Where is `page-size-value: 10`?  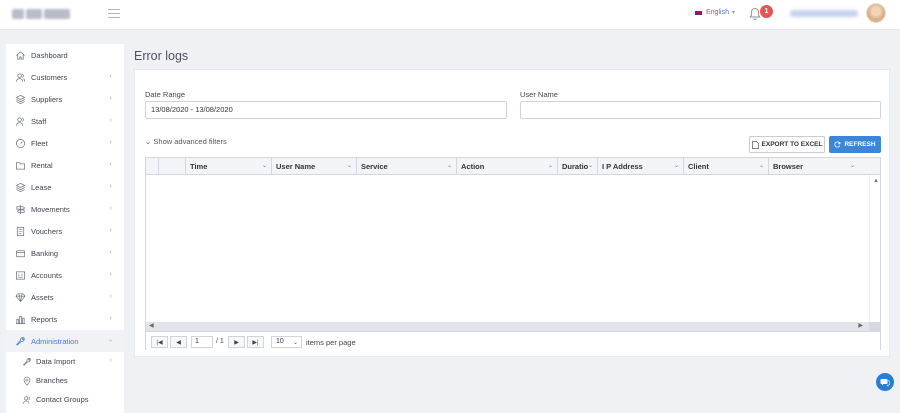
page-size-value: 10 is located at coordinates (280, 341).